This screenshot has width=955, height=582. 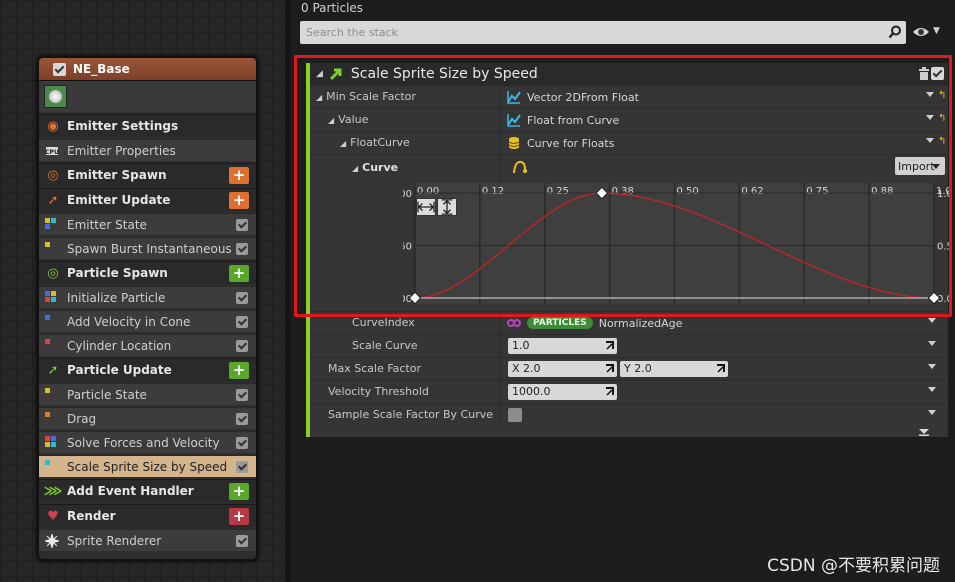 I want to click on param-row-curve-index: CurveIndex PARTICLES NormalizedAge, so click(x=629, y=322).